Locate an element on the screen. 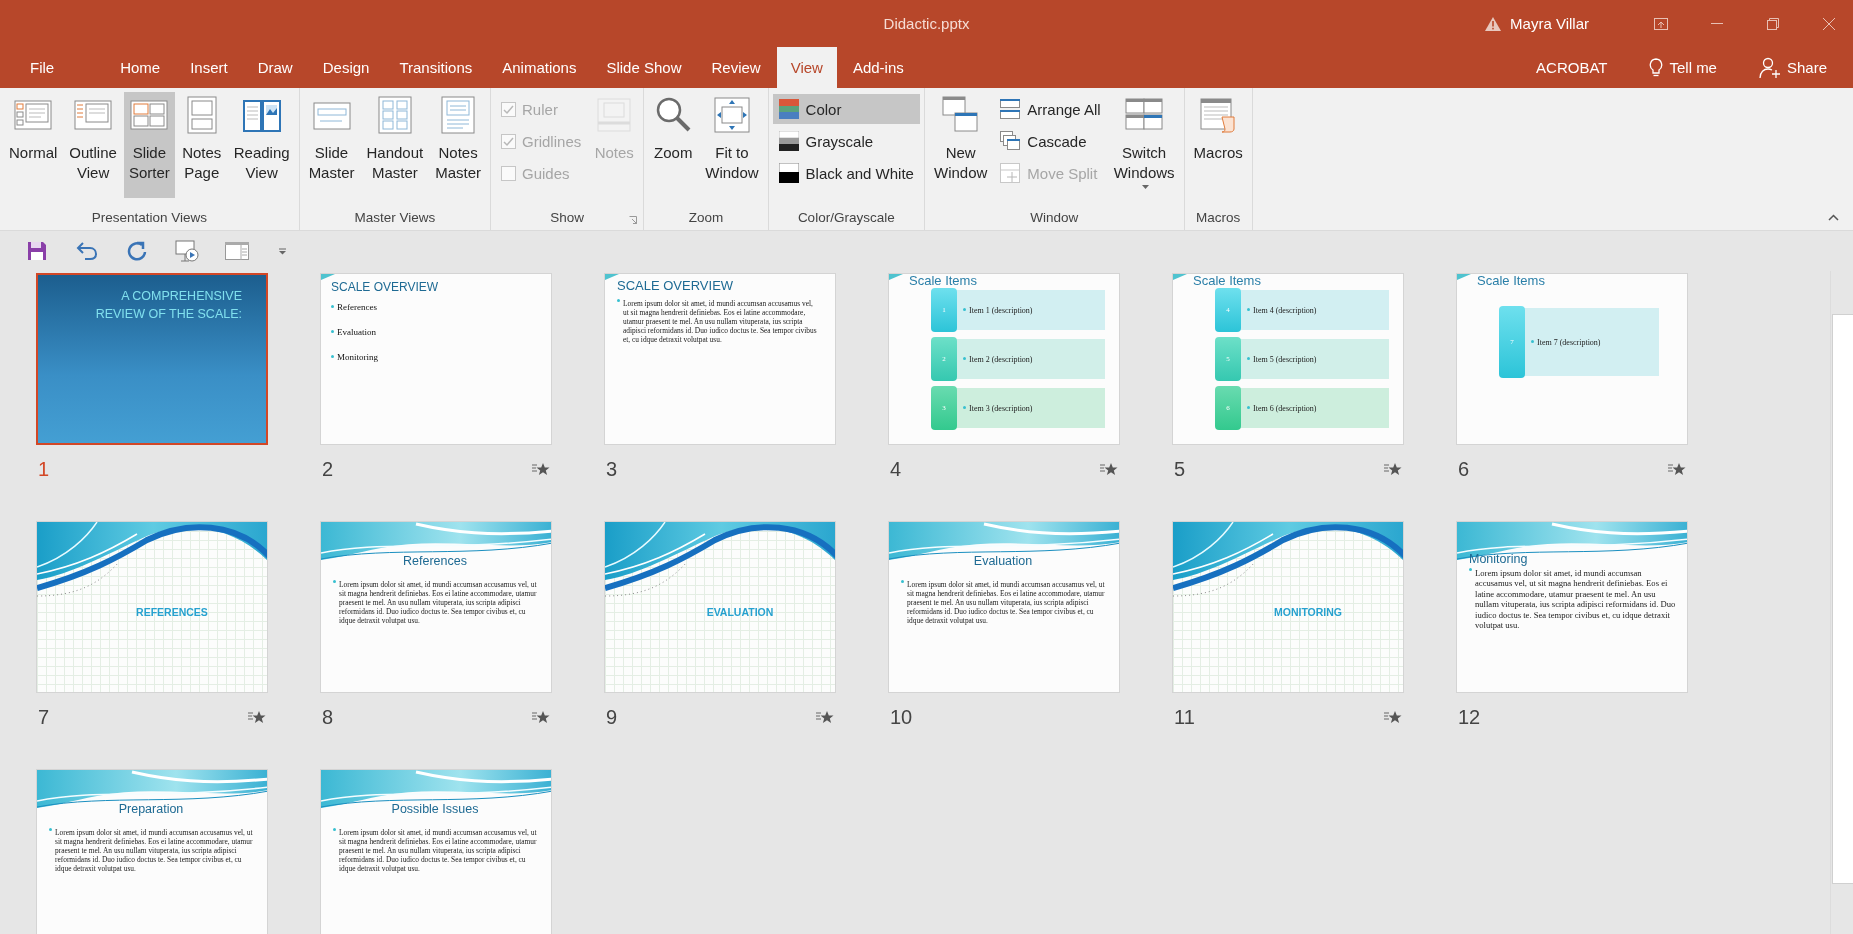 The width and height of the screenshot is (1853, 934). arrange-all-button: Arrange All is located at coordinates (1050, 109).